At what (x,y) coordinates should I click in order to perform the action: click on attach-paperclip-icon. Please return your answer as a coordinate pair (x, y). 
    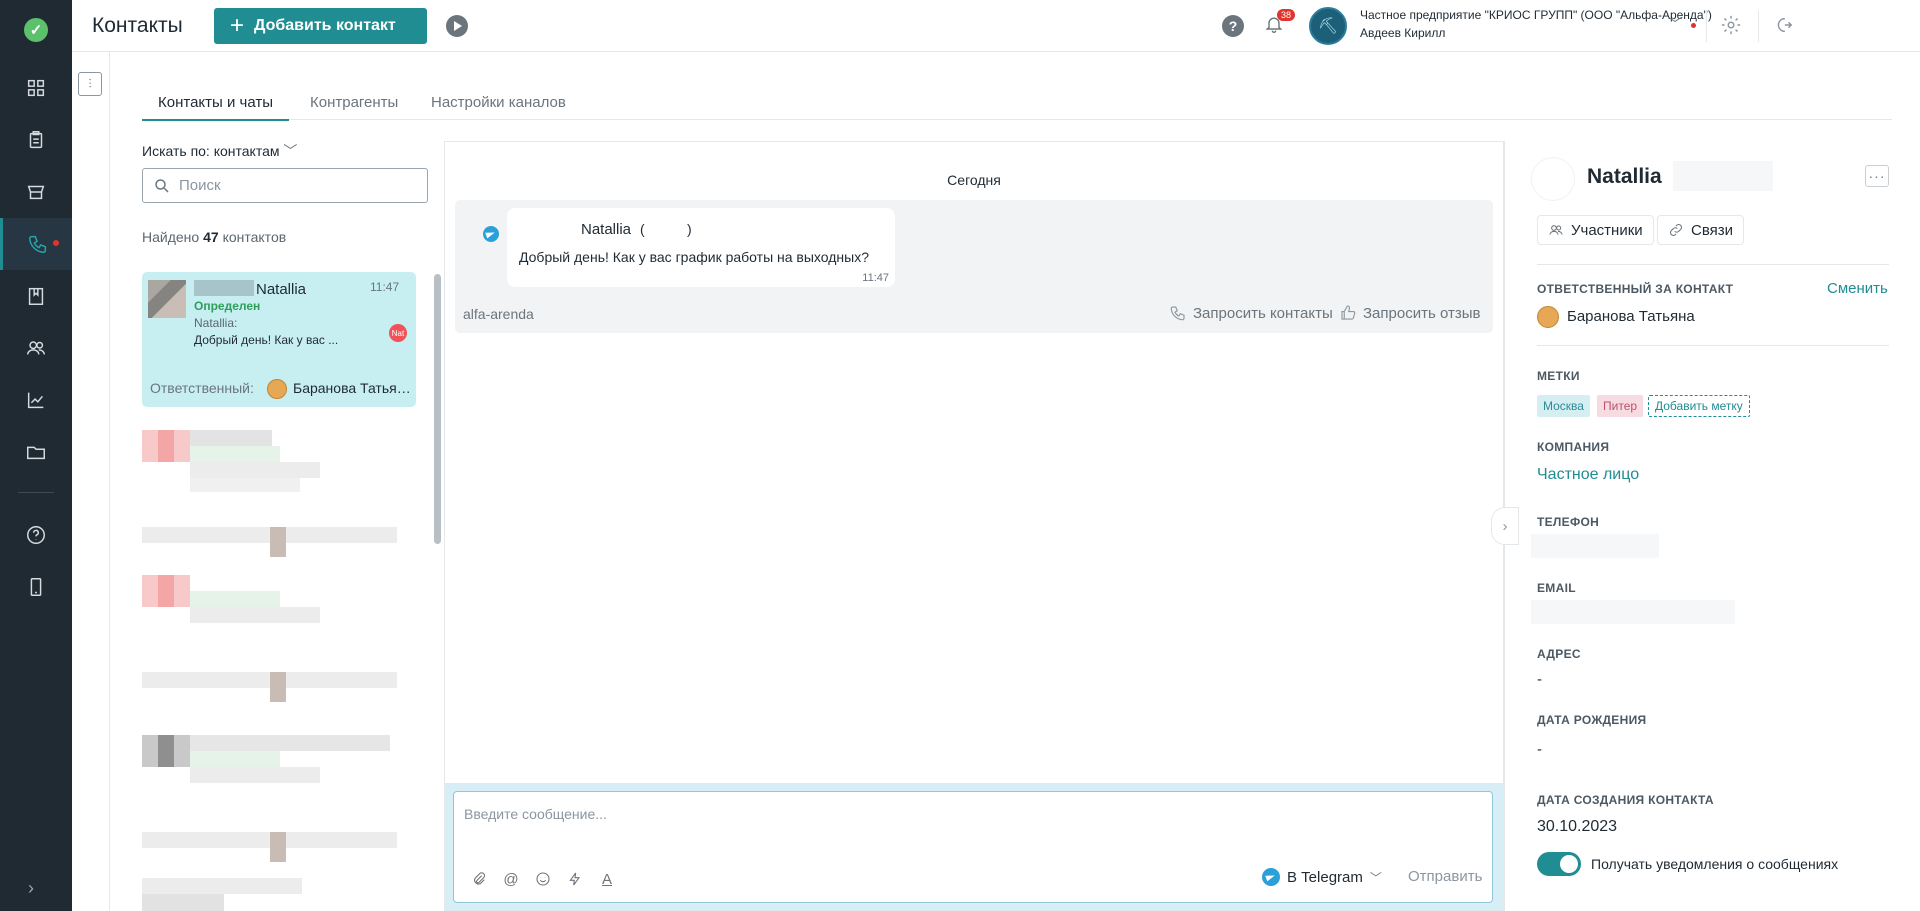
    Looking at the image, I should click on (479, 879).